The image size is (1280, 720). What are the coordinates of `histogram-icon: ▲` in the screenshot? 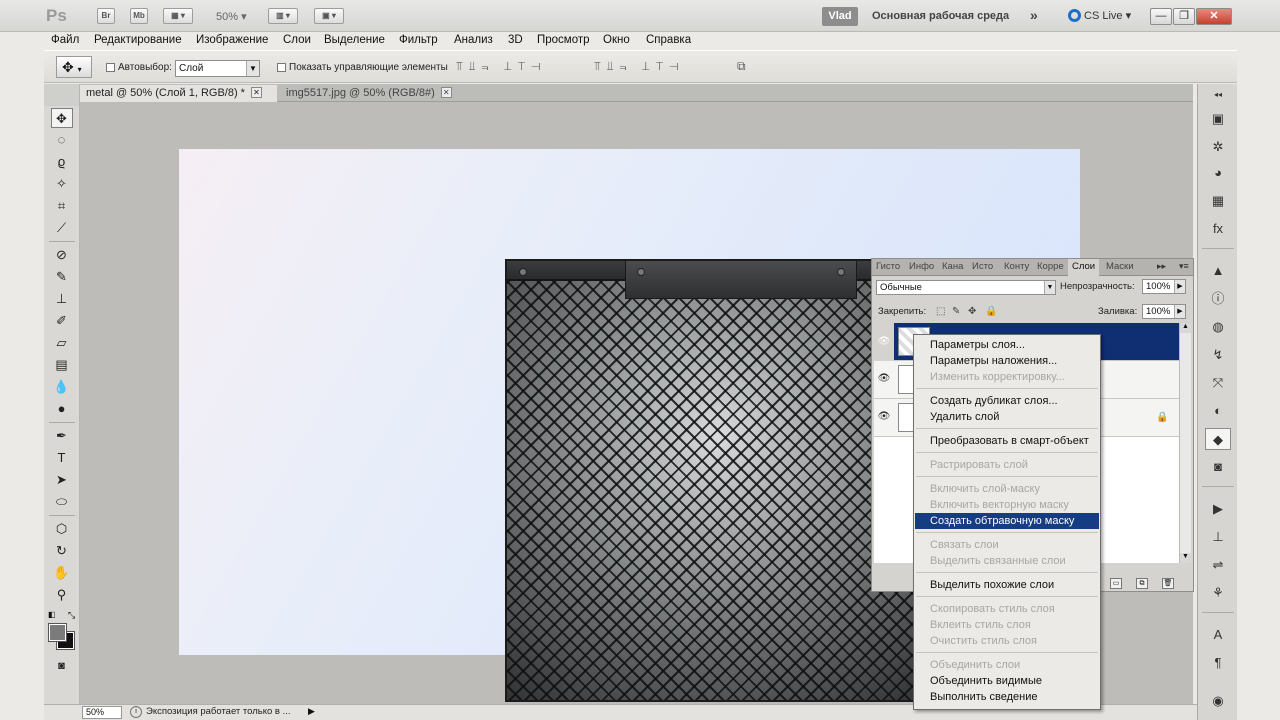 It's located at (1218, 271).